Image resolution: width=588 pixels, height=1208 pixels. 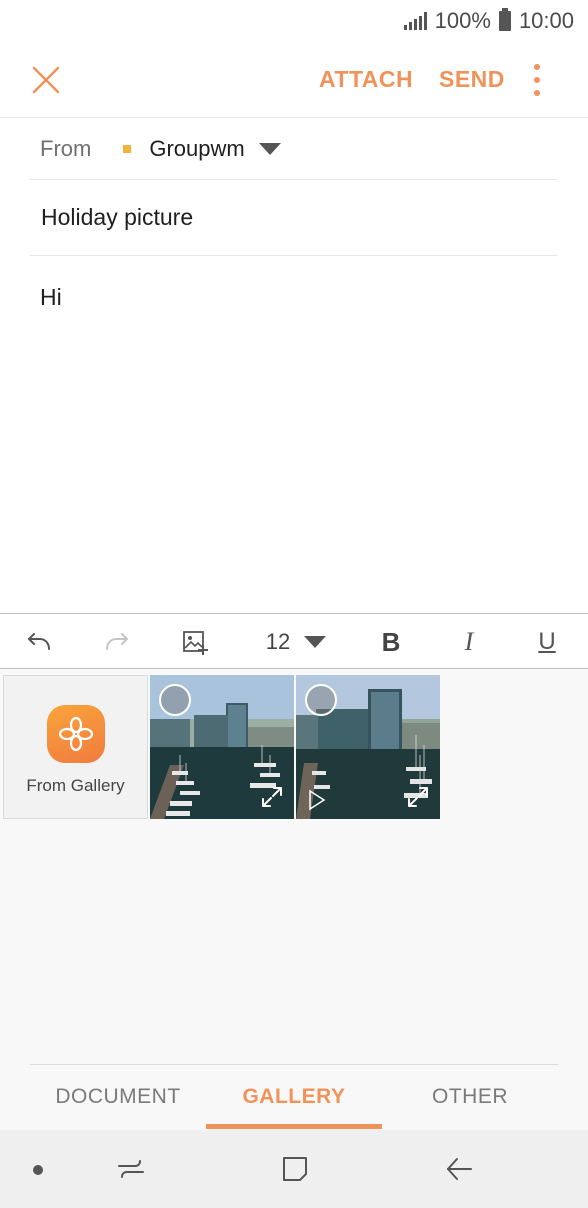 What do you see at coordinates (127, 148) in the screenshot?
I see `account-color-dot` at bounding box center [127, 148].